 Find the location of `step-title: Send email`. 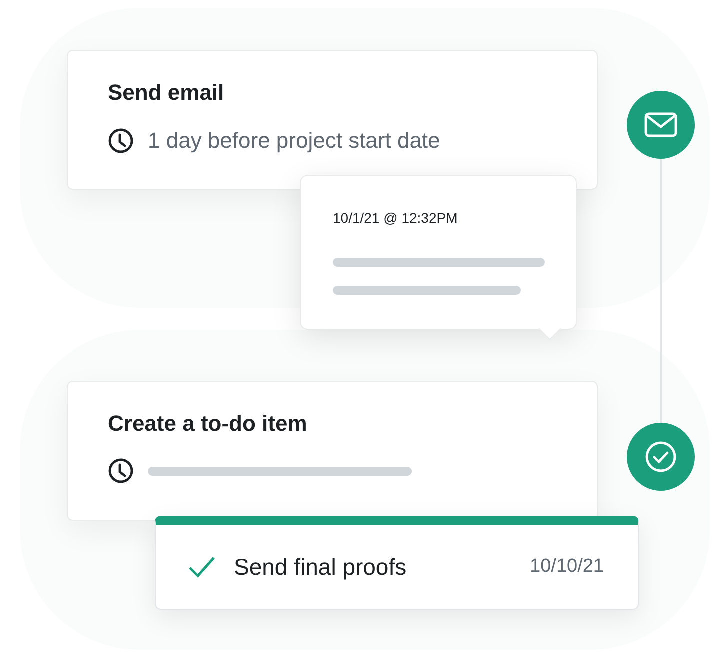

step-title: Send email is located at coordinates (167, 93).